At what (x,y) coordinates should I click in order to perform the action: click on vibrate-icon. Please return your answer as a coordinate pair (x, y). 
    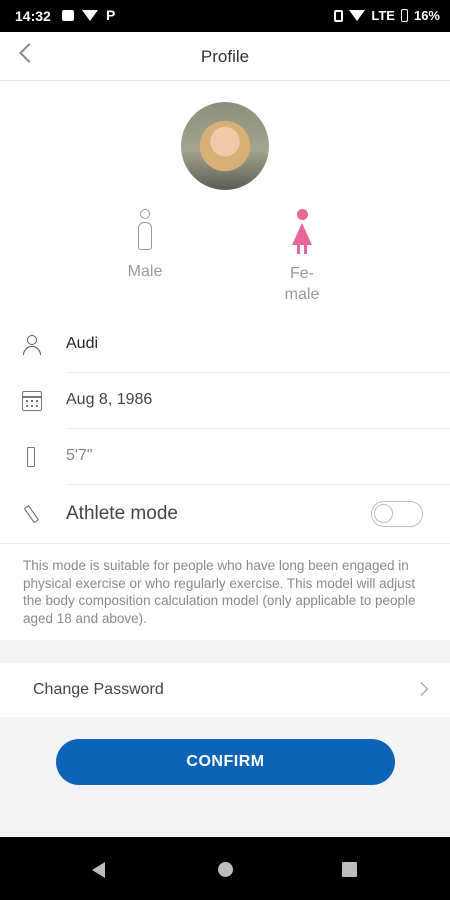
    Looking at the image, I should click on (339, 15).